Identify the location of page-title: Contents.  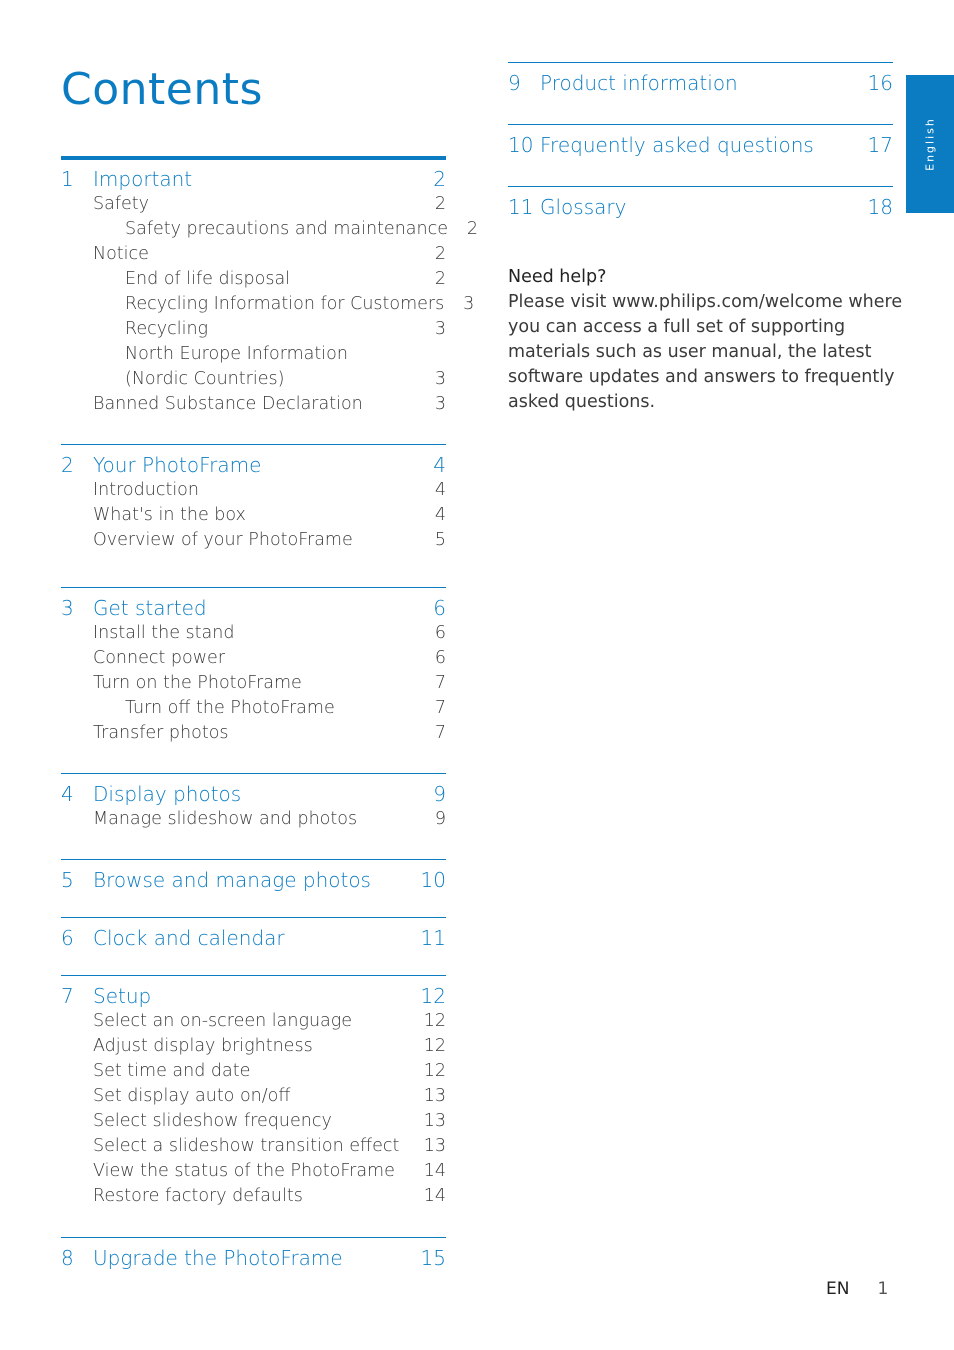
(162, 89).